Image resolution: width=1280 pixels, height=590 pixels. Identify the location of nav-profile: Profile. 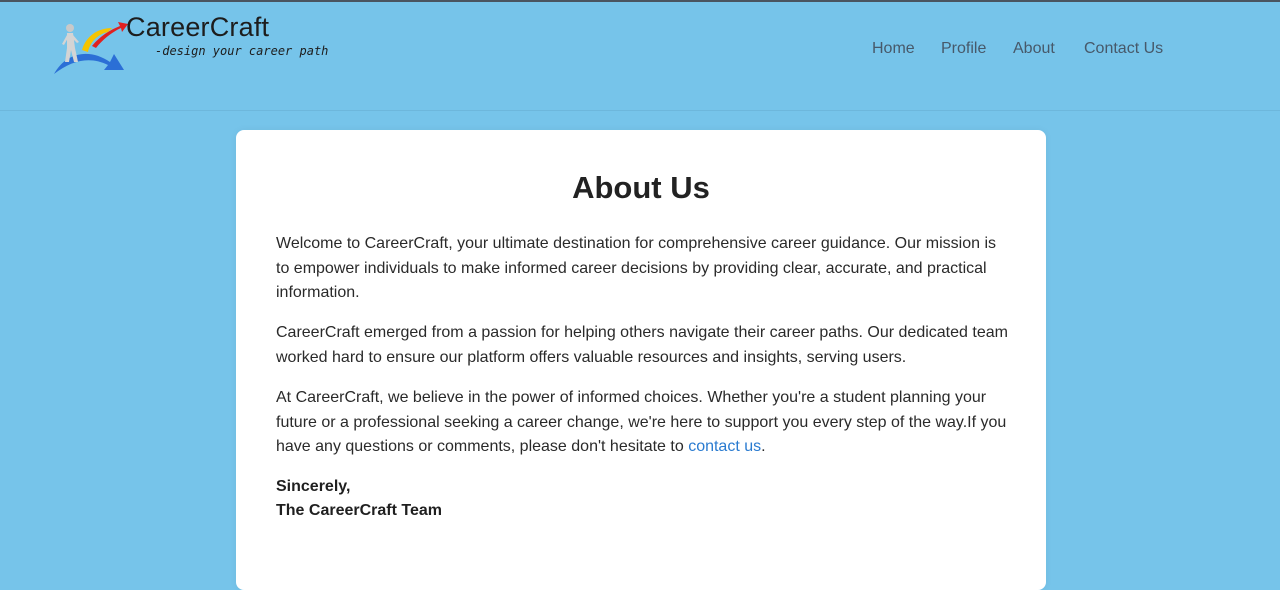
(963, 49).